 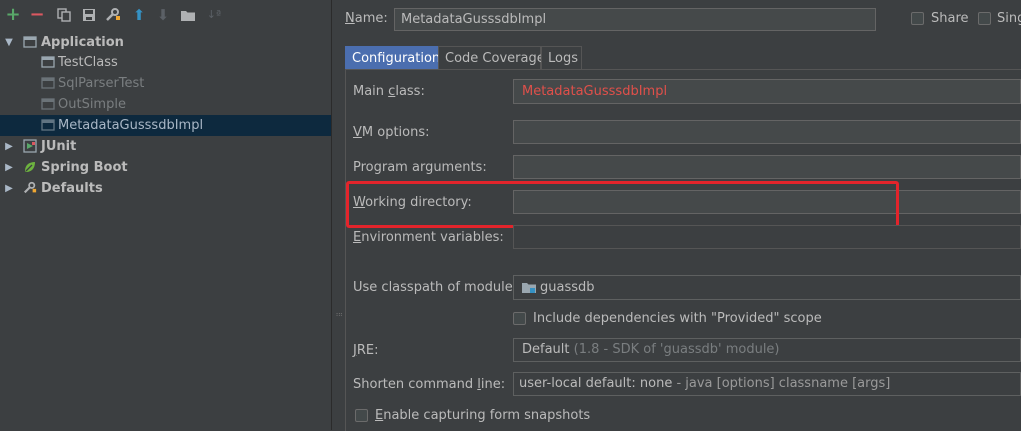 What do you see at coordinates (917, 18) in the screenshot?
I see `share-checkbox` at bounding box center [917, 18].